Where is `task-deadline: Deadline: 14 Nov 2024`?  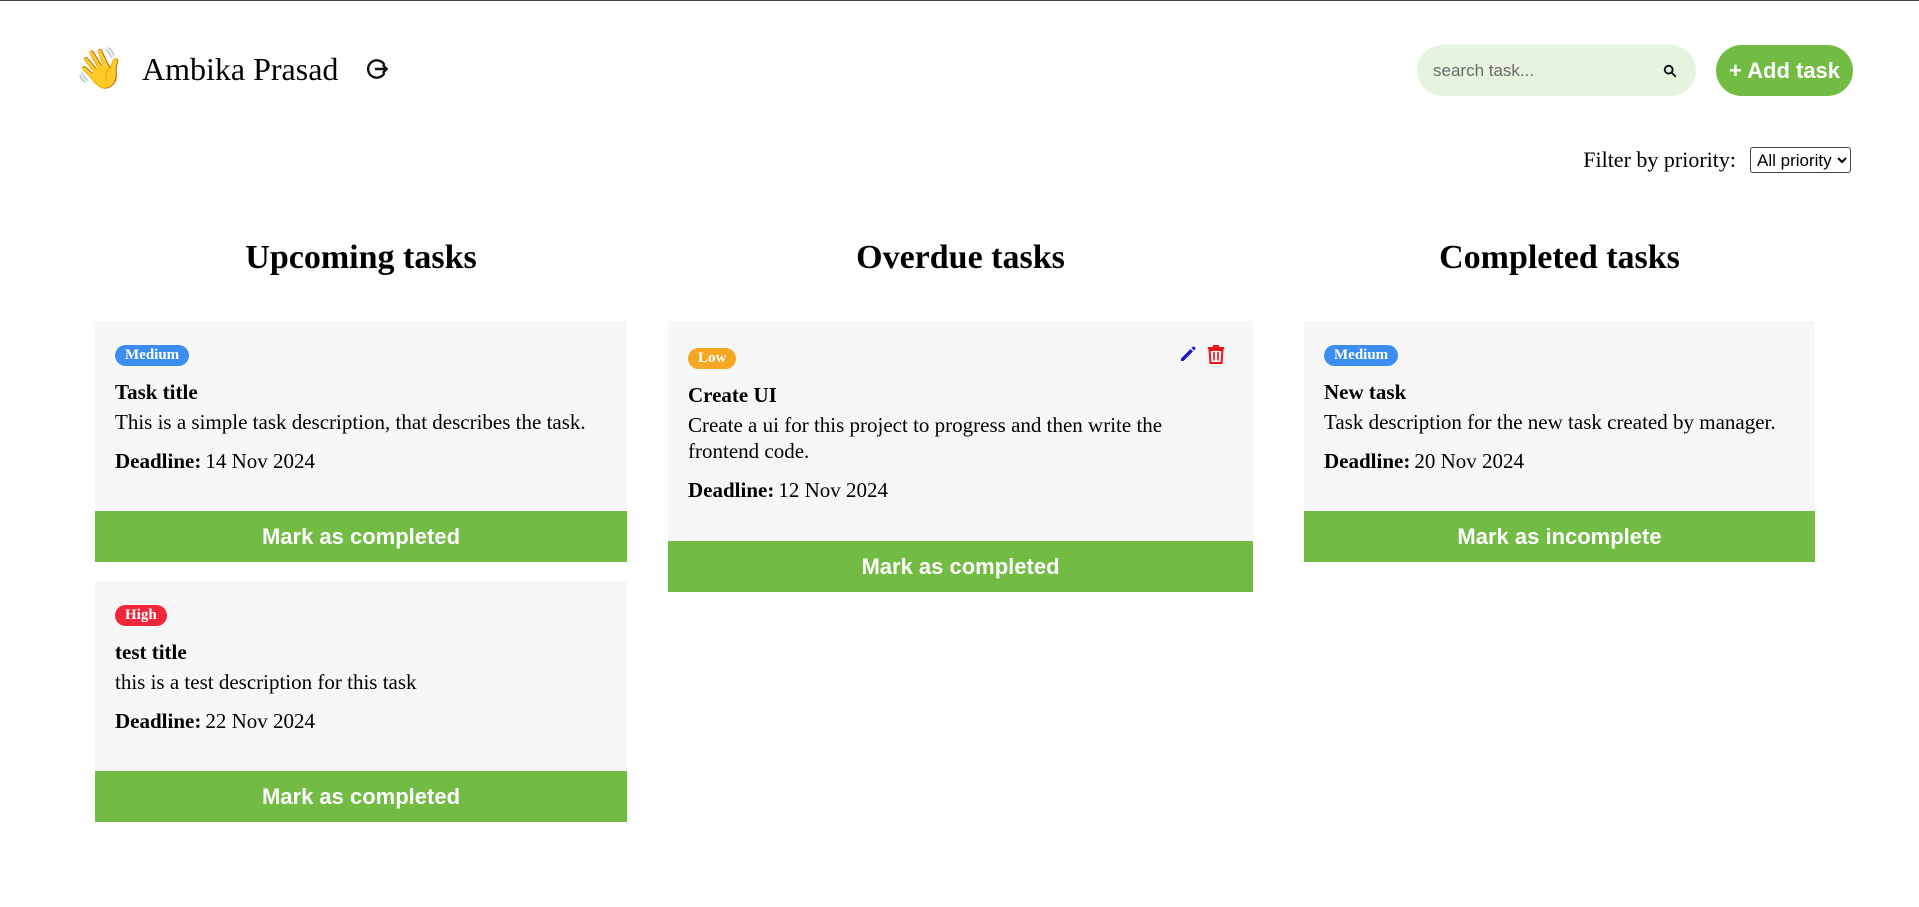
task-deadline: Deadline: 14 Nov 2024 is located at coordinates (361, 461).